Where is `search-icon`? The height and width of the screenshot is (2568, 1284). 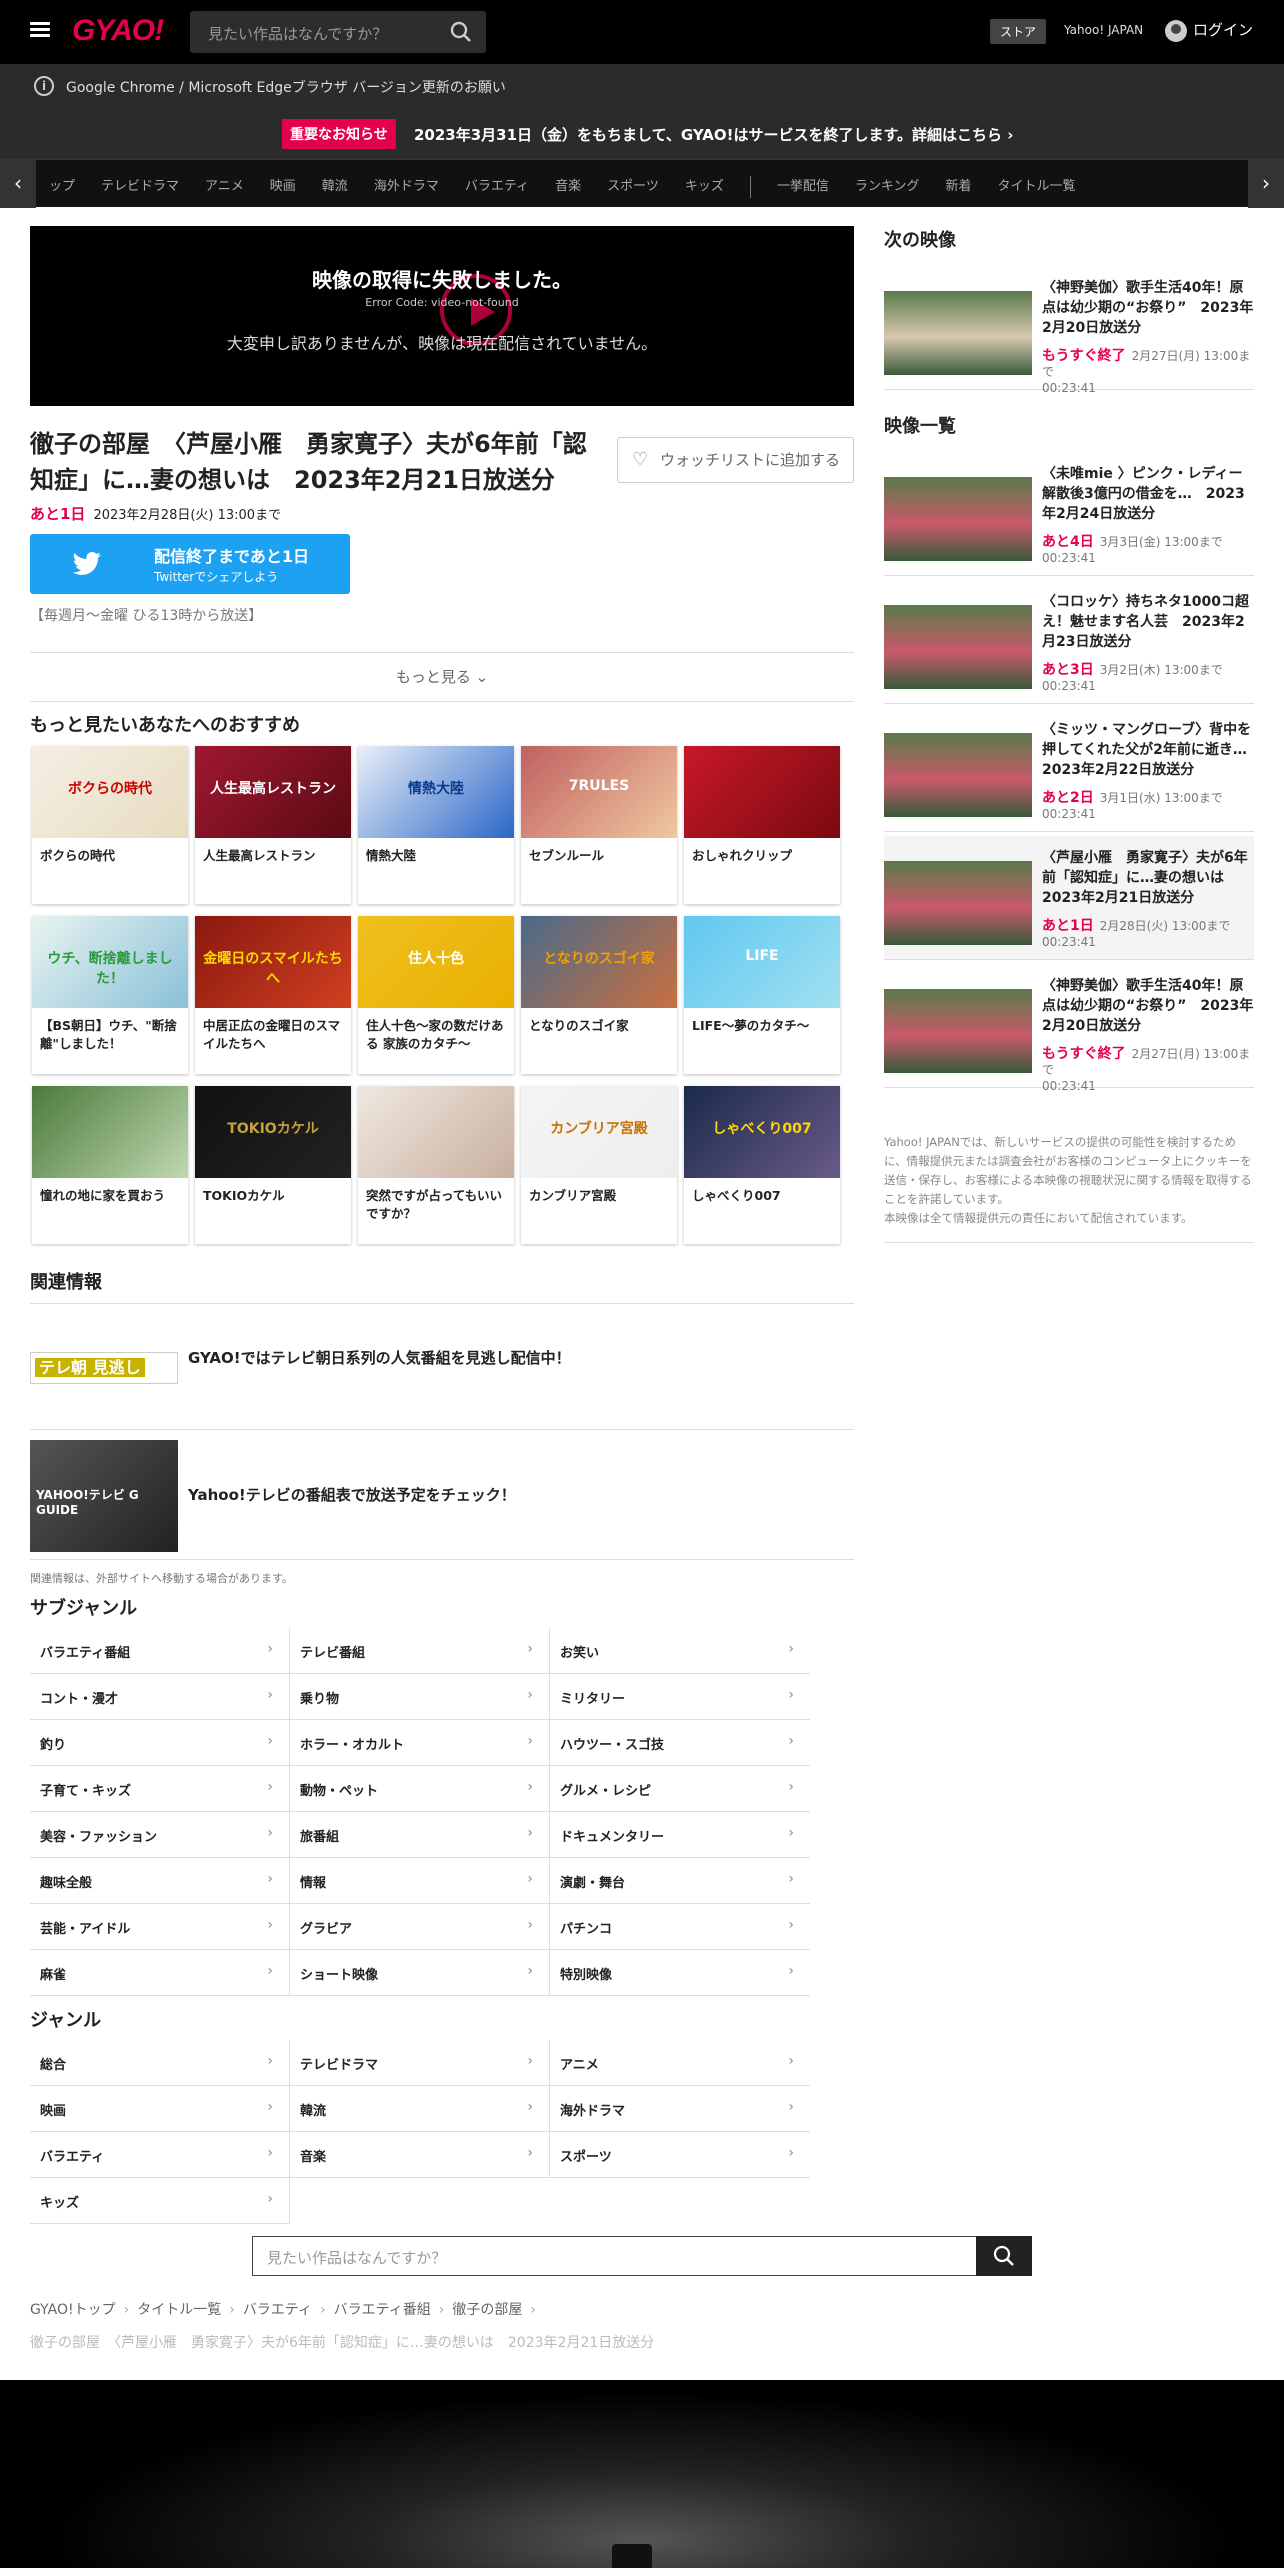
search-icon is located at coordinates (461, 32).